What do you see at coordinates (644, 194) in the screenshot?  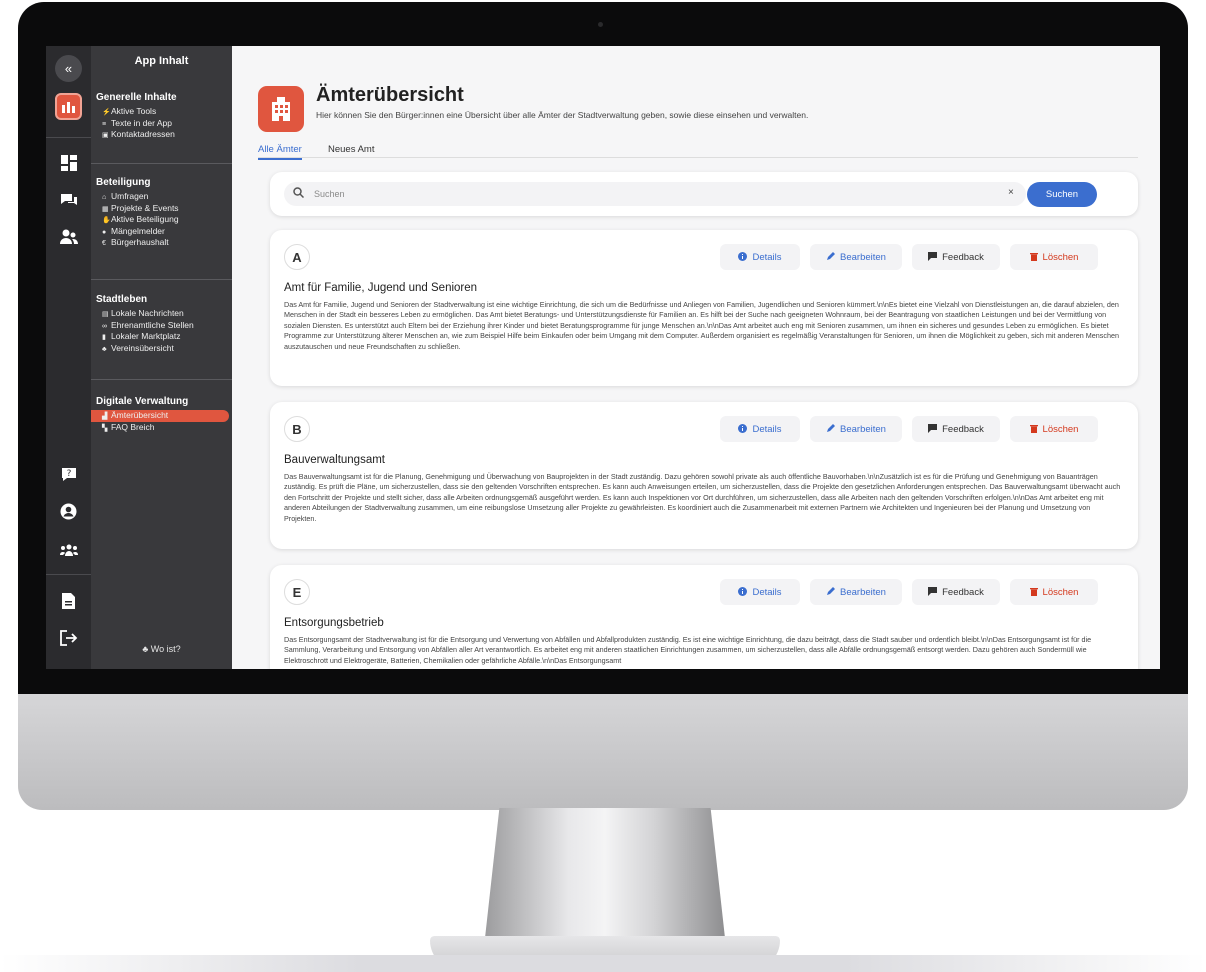 I see `search-input` at bounding box center [644, 194].